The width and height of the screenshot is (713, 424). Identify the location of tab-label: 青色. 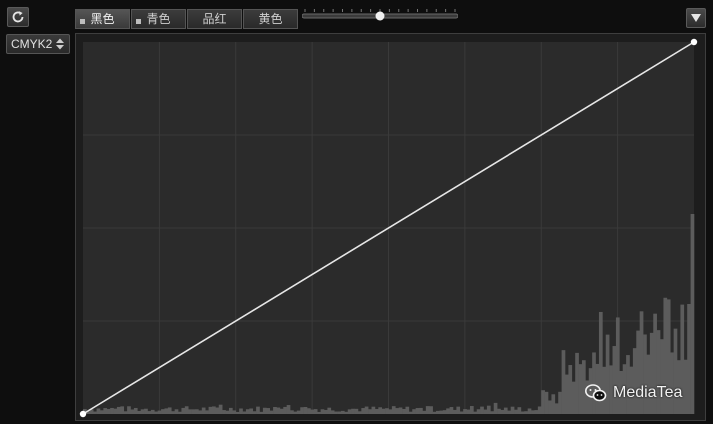
(158, 19).